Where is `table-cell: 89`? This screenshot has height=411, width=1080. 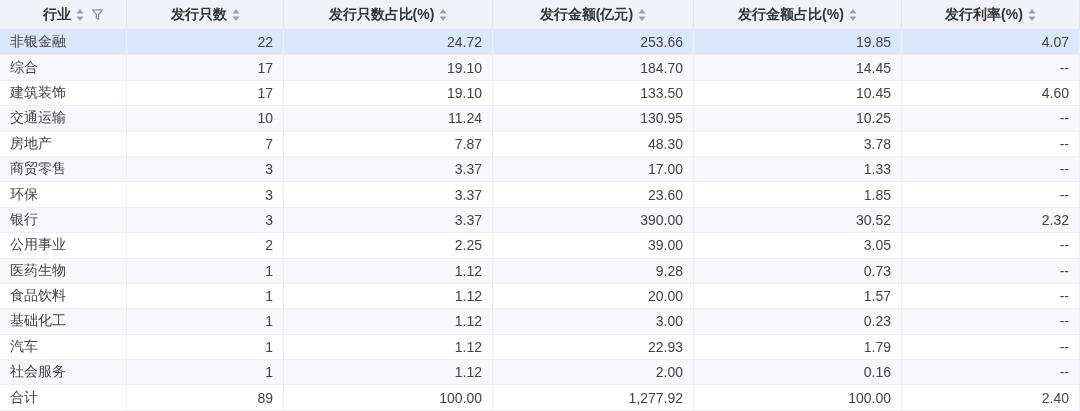
table-cell: 89 is located at coordinates (265, 397).